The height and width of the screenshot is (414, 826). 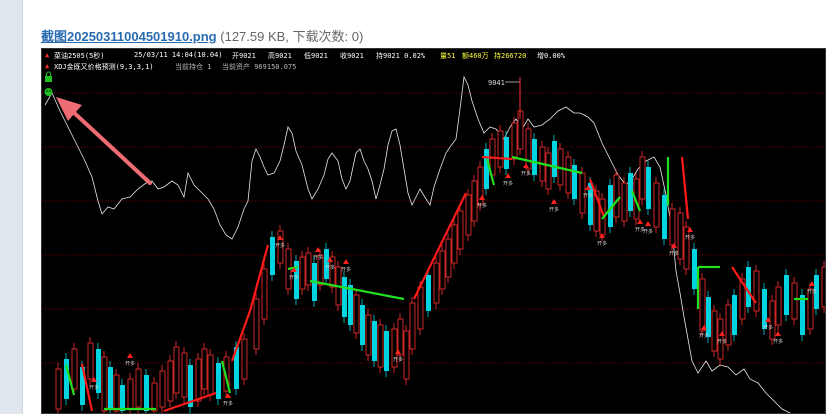 I want to click on high-price-label: 9041, so click(x=496, y=83).